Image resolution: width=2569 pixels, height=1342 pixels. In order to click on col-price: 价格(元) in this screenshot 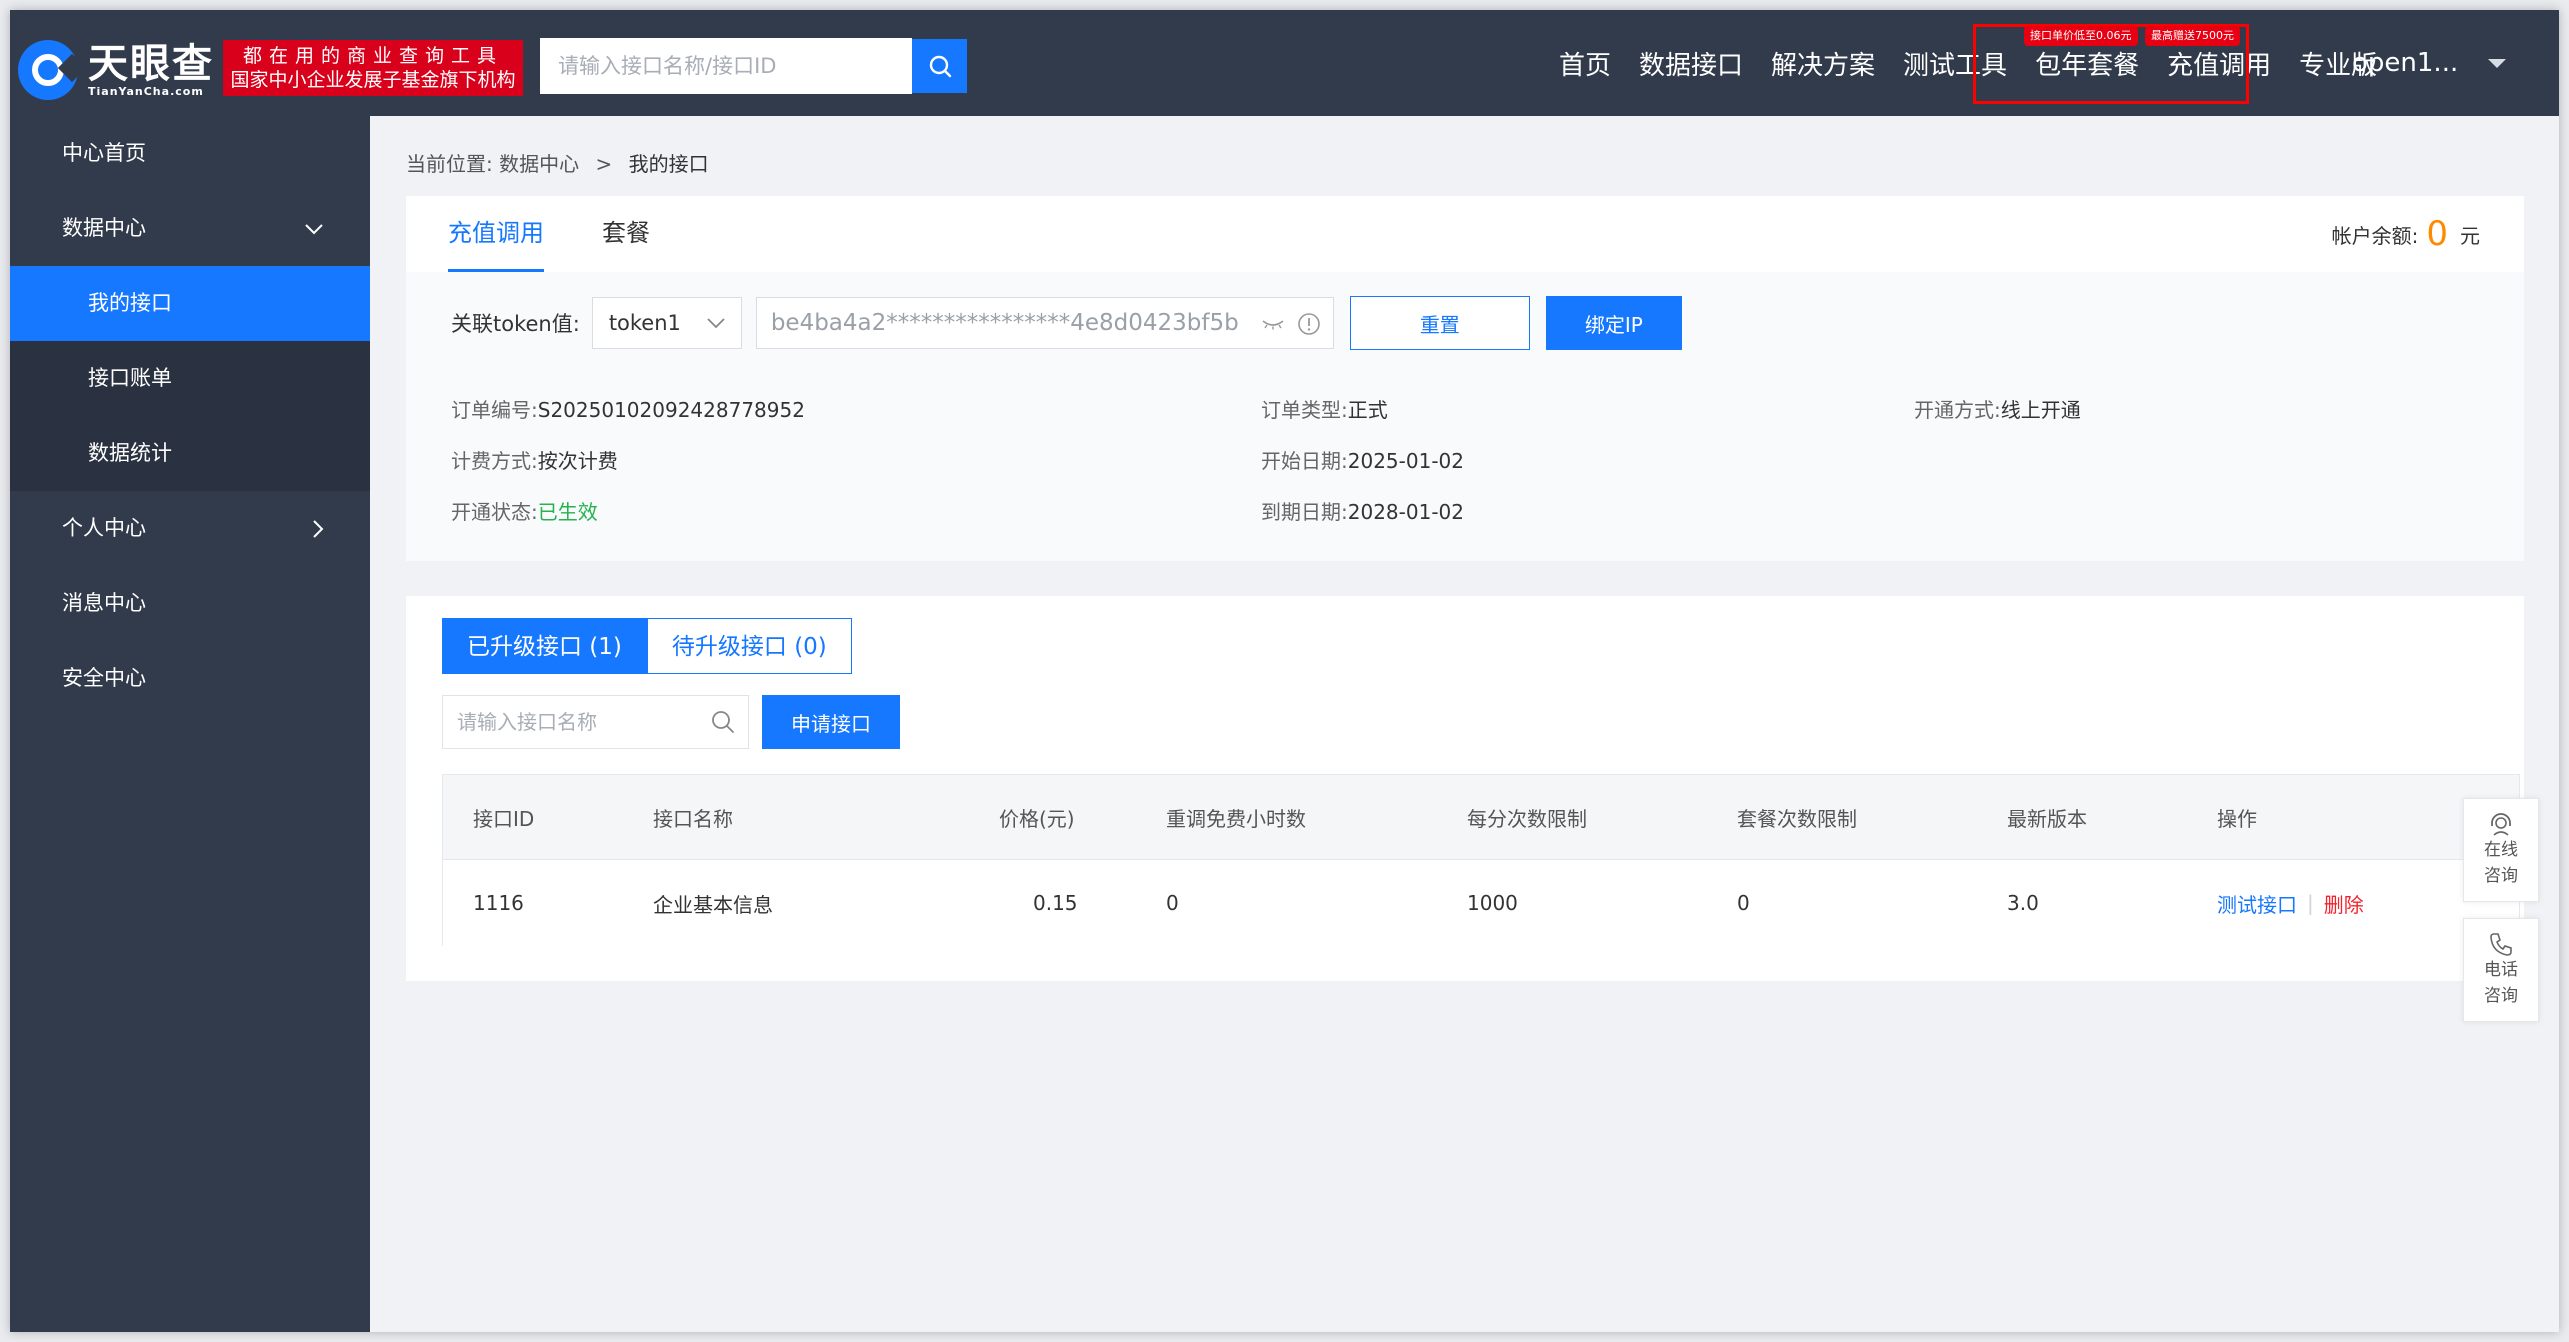, I will do `click(1037, 818)`.